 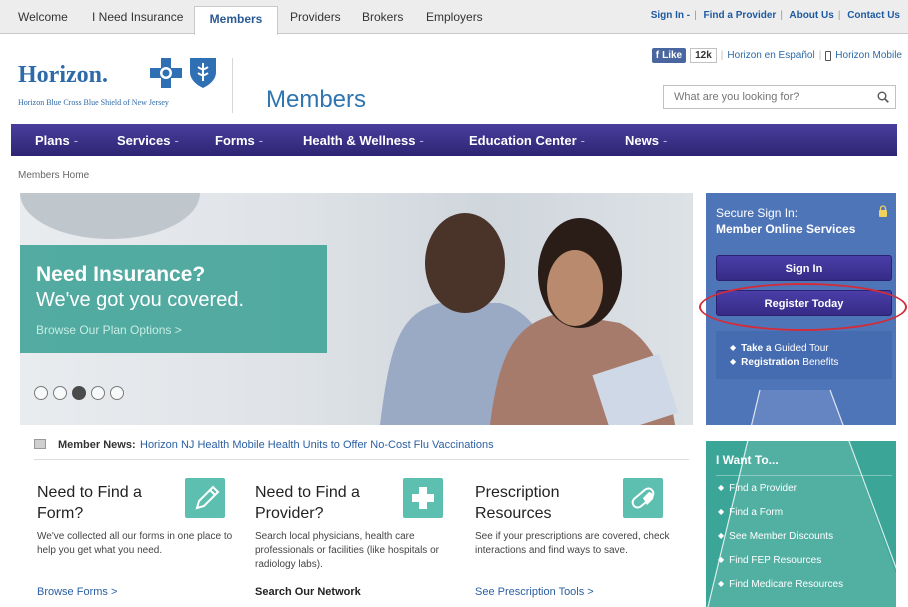 I want to click on link-rest: Benefits, so click(x=819, y=362).